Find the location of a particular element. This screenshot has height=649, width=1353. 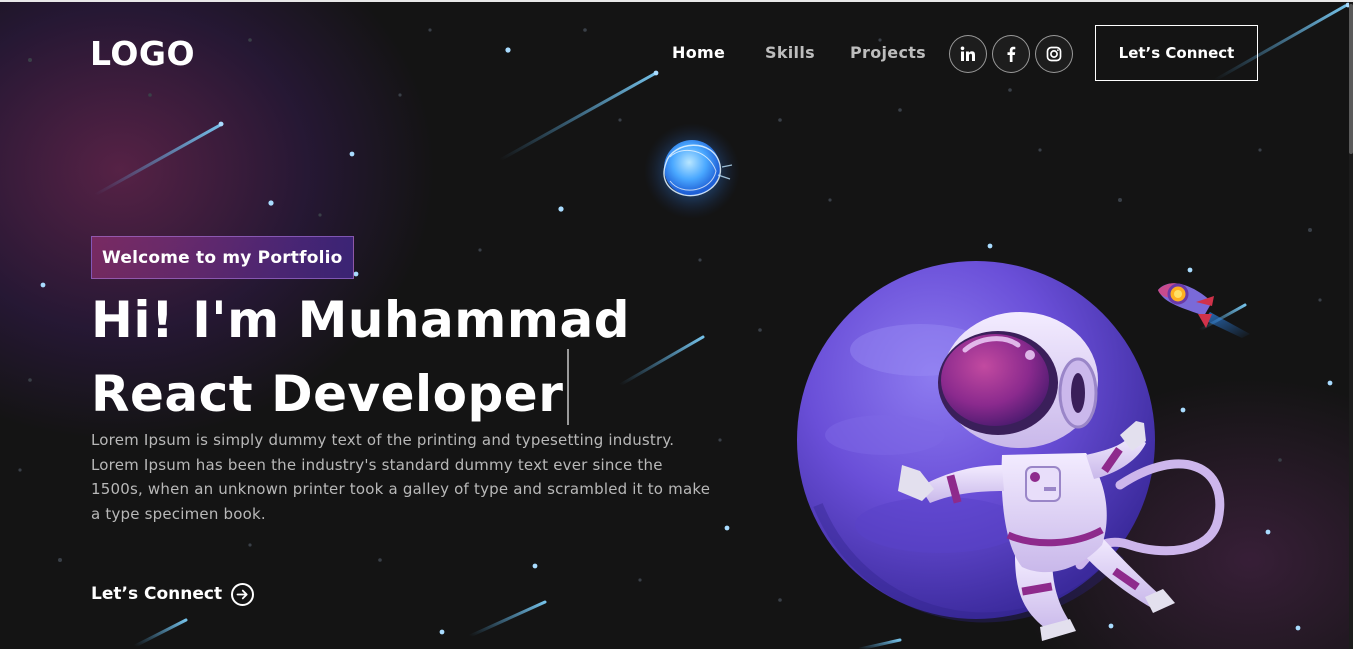

linkedin-button is located at coordinates (968, 54).